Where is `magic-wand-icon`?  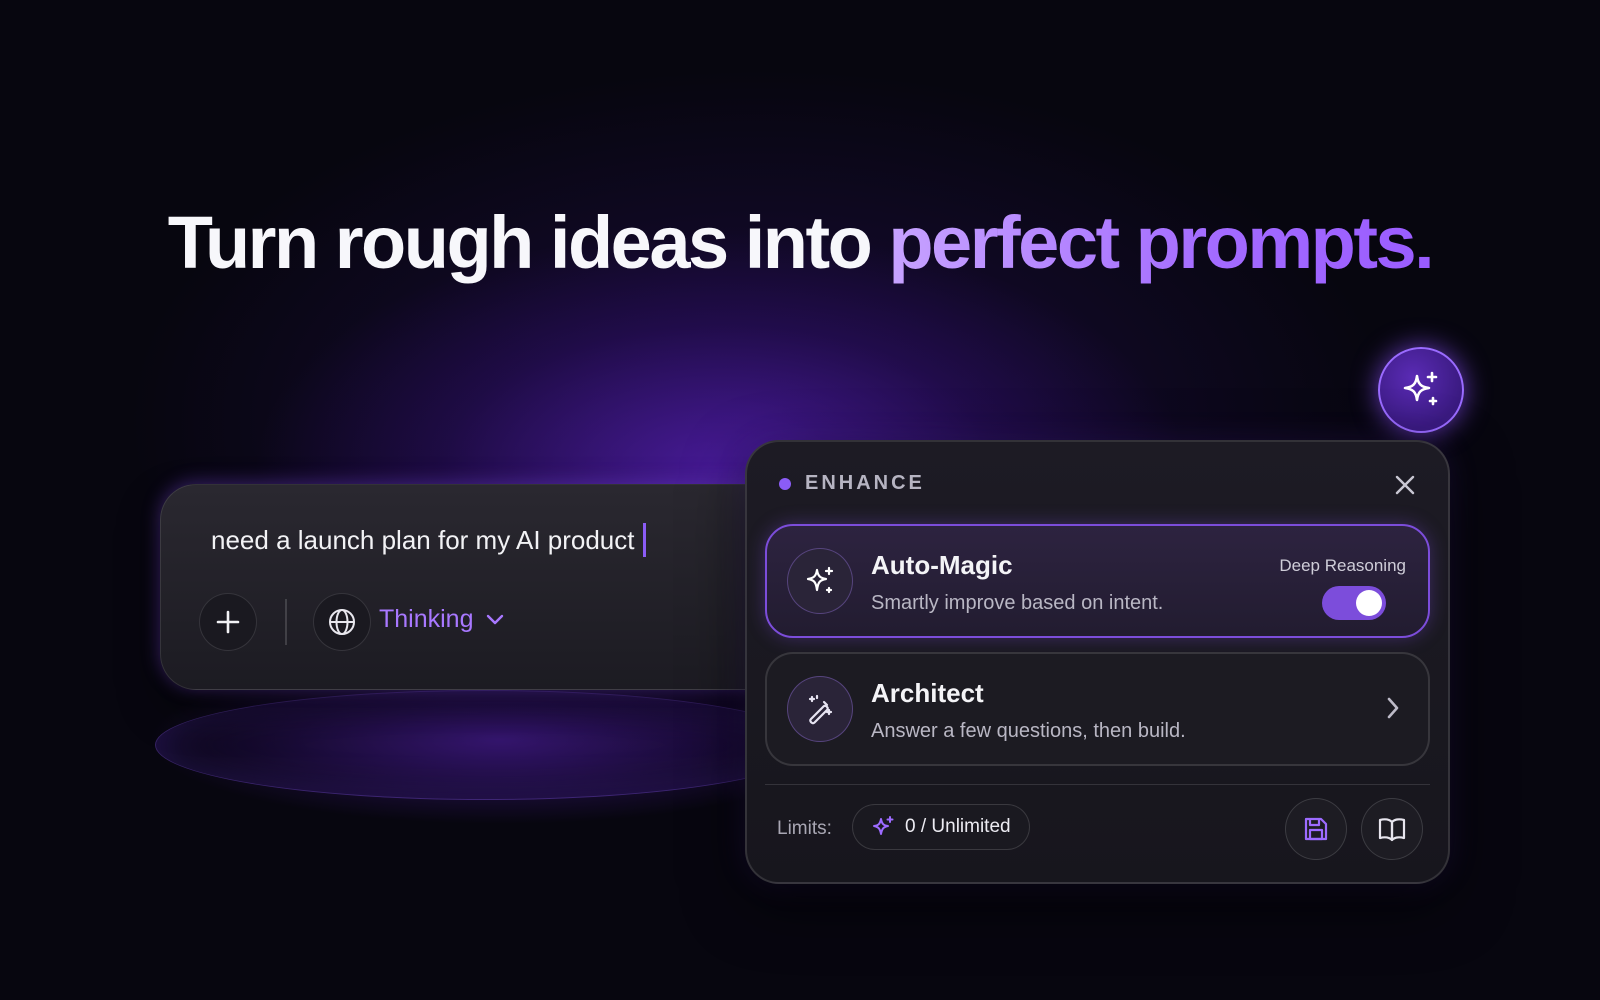 magic-wand-icon is located at coordinates (820, 709).